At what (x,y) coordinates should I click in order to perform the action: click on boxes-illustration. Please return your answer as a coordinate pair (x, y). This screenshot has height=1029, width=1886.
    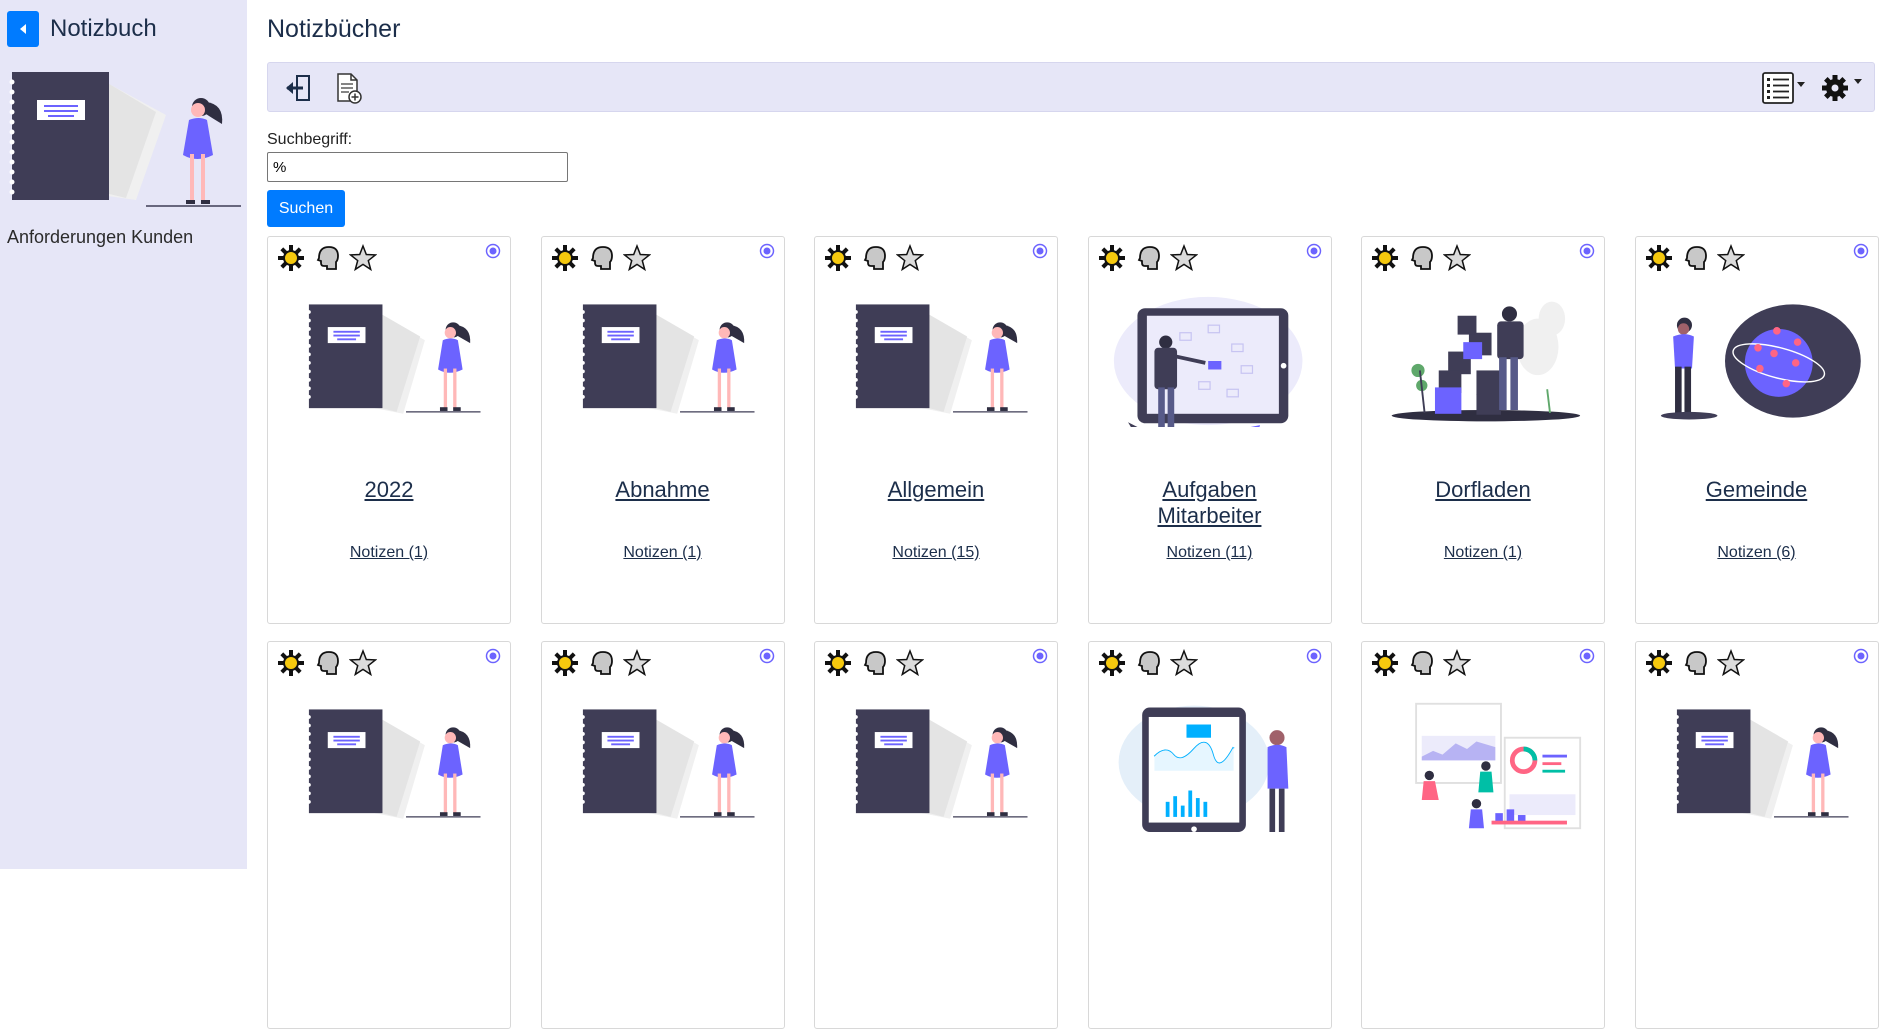
    Looking at the image, I should click on (1486, 361).